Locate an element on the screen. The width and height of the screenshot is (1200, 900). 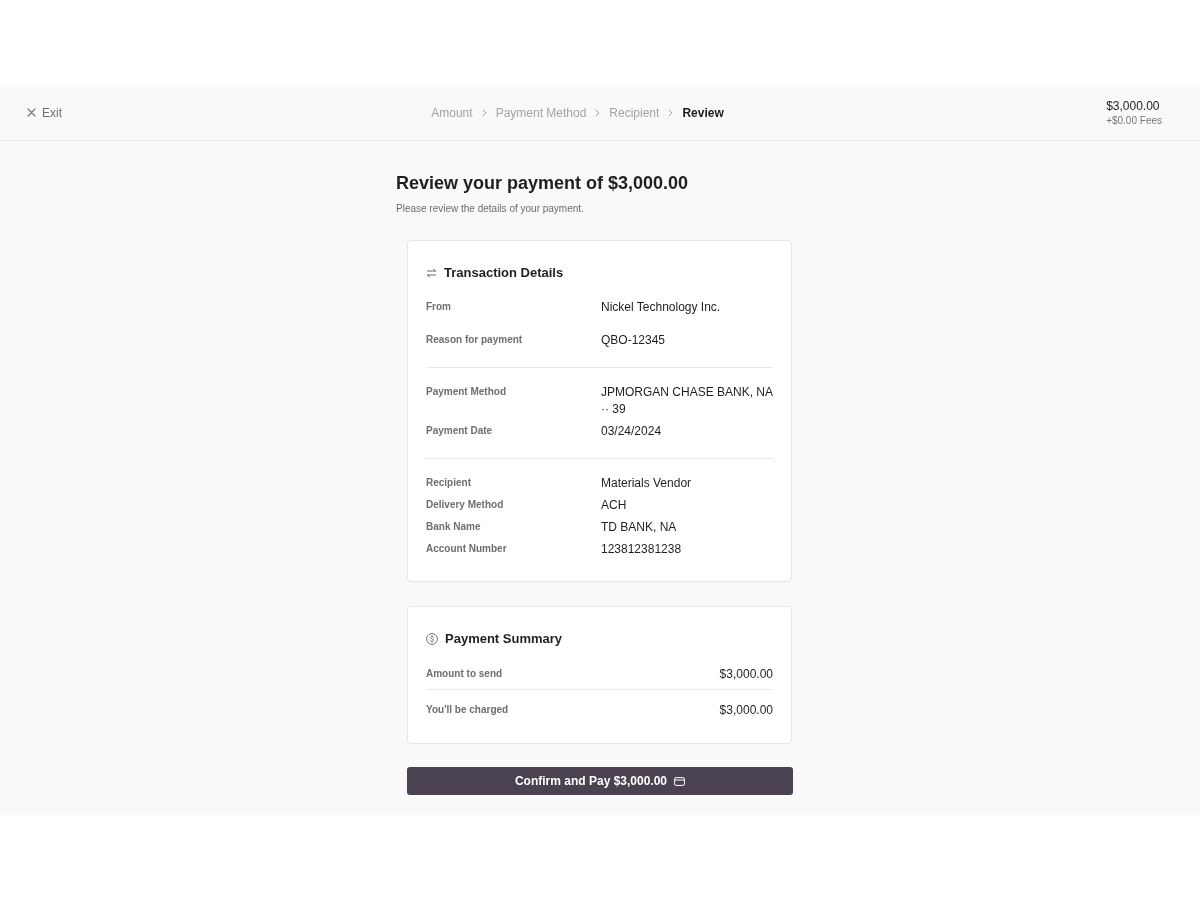
page-title: Review your payment of $3,000.00 is located at coordinates (543, 183).